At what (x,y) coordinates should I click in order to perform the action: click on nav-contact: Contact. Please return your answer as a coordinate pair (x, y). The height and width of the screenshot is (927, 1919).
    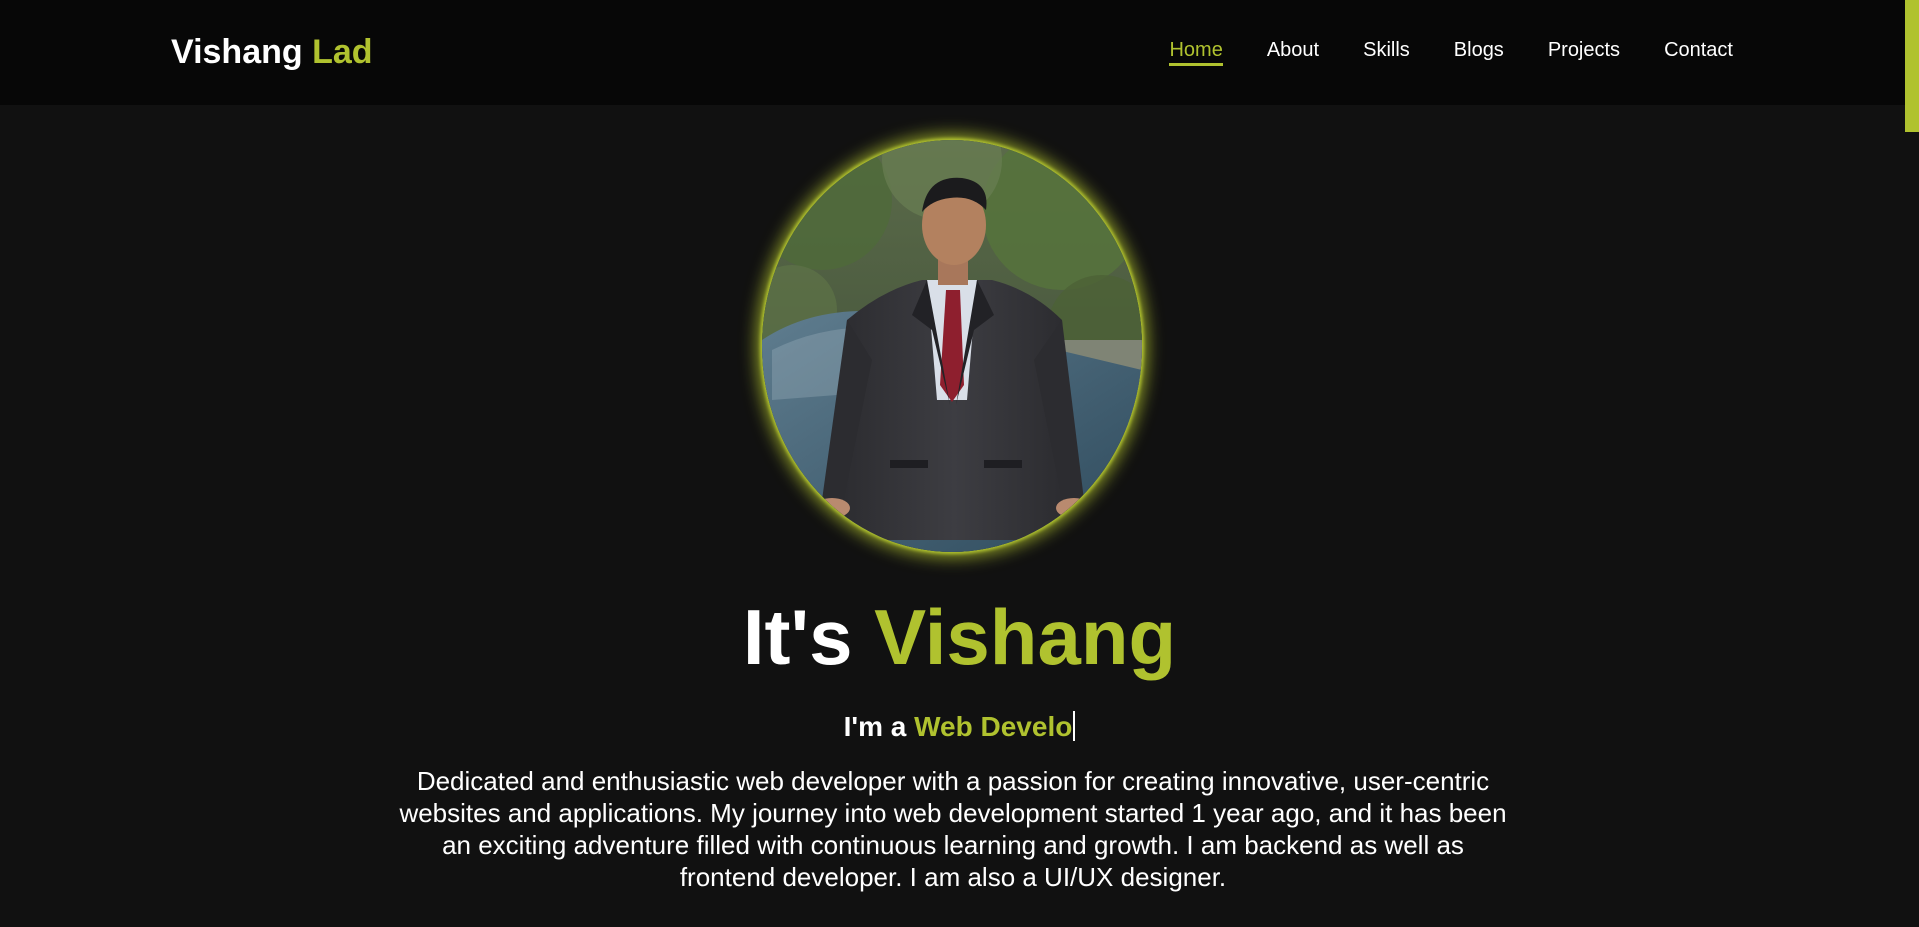
    Looking at the image, I should click on (1698, 51).